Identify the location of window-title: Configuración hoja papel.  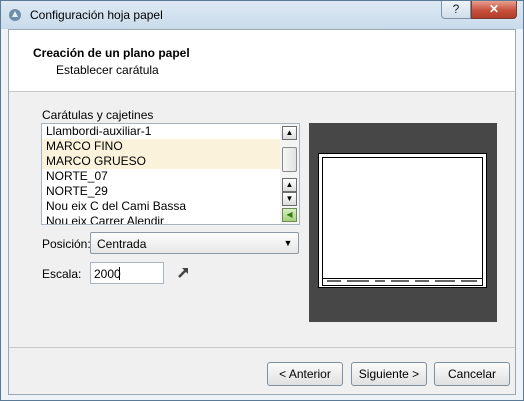
(96, 15).